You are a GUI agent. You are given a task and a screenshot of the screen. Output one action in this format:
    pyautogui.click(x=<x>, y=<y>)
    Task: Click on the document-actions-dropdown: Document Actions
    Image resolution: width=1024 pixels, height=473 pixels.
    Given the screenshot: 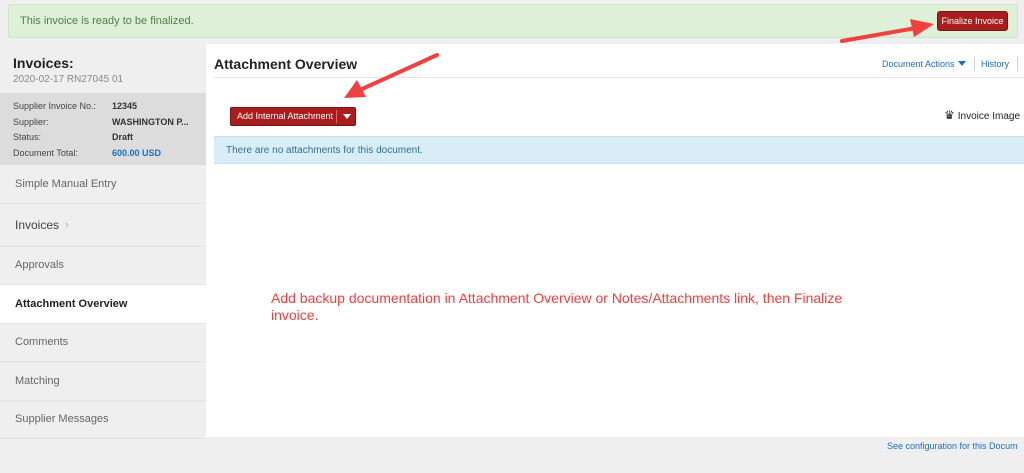 What is the action you would take?
    pyautogui.click(x=924, y=64)
    